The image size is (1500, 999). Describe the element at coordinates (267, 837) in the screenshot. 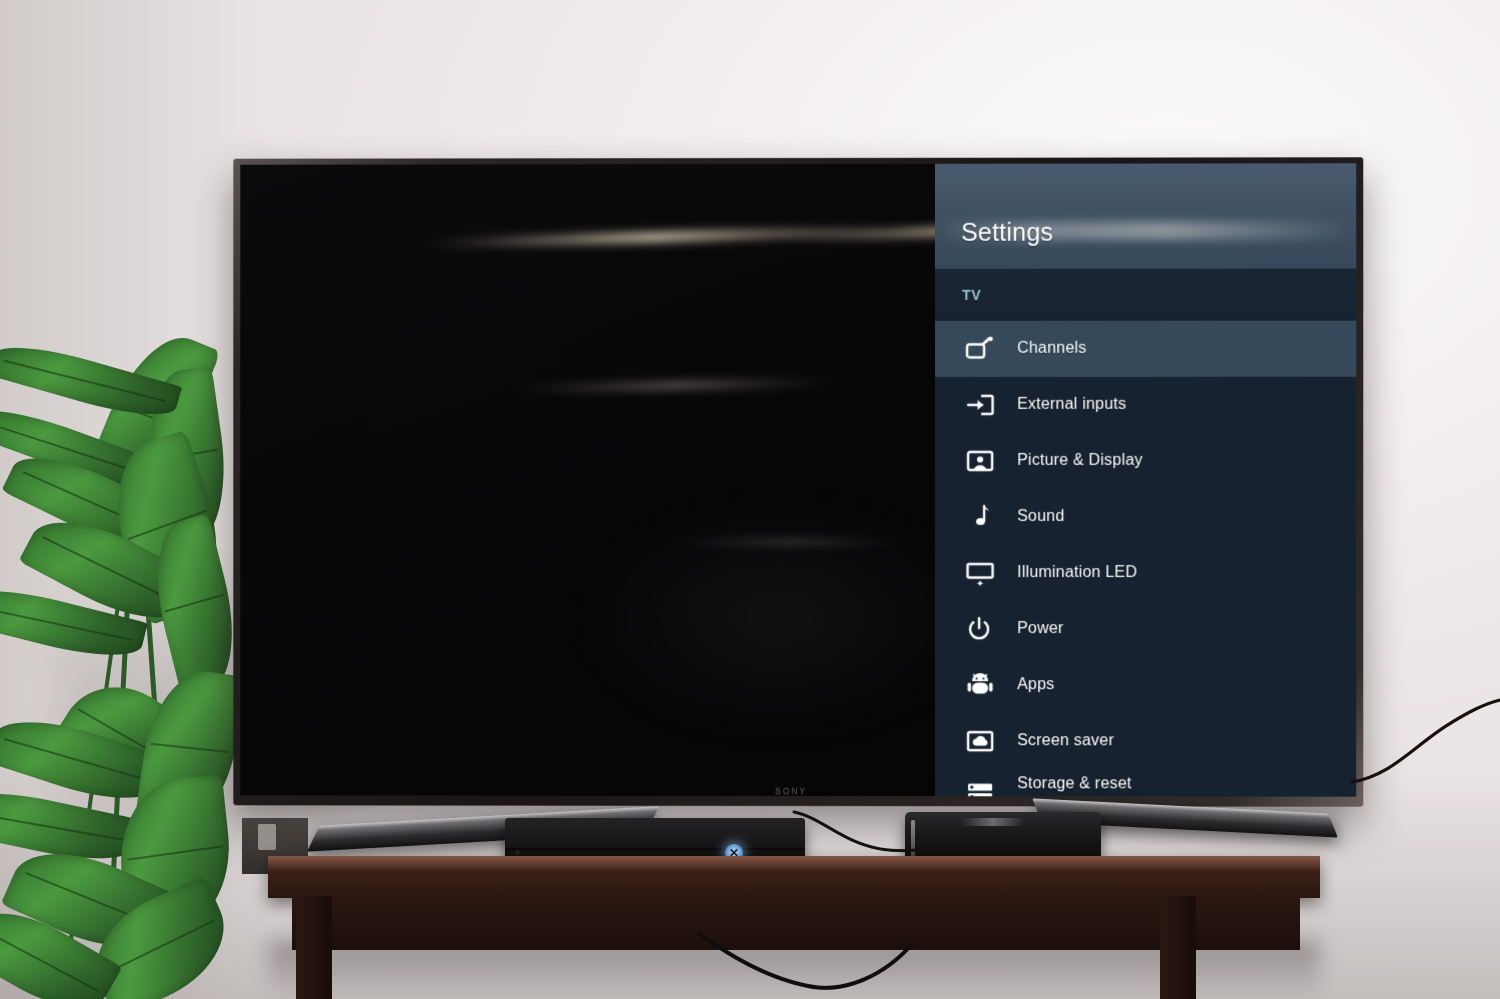

I see `wall-outlet` at that location.